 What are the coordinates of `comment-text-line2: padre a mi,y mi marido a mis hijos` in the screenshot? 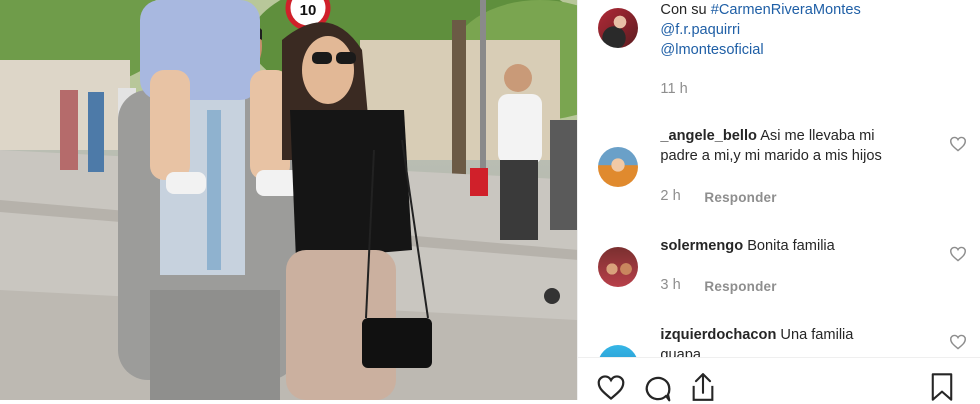 It's located at (771, 156).